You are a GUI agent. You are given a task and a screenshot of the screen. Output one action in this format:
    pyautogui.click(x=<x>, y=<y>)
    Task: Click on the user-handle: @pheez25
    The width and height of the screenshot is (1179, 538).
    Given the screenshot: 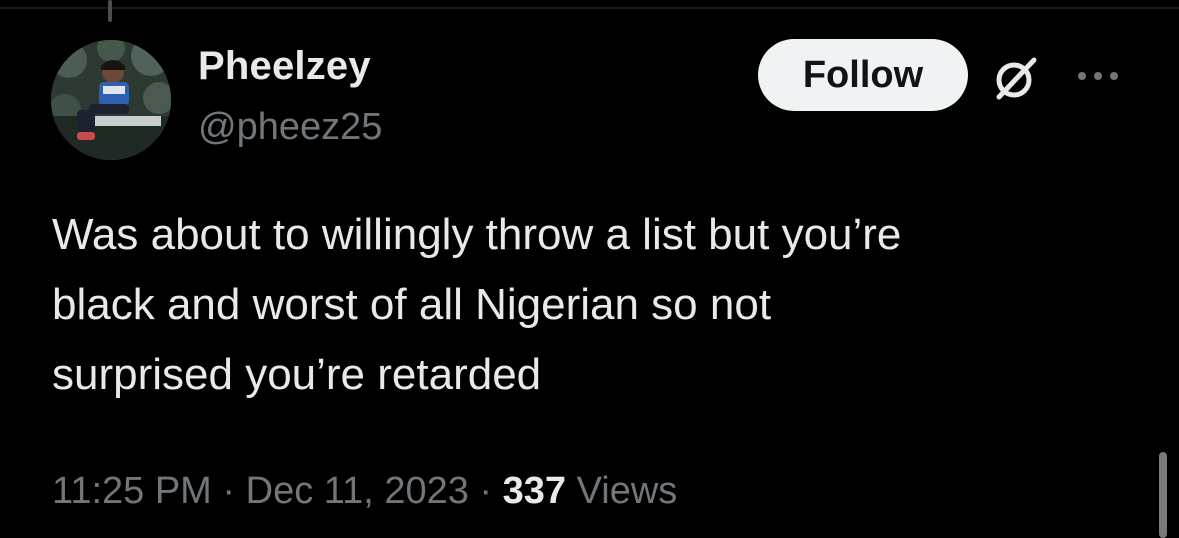 What is the action you would take?
    pyautogui.click(x=290, y=127)
    